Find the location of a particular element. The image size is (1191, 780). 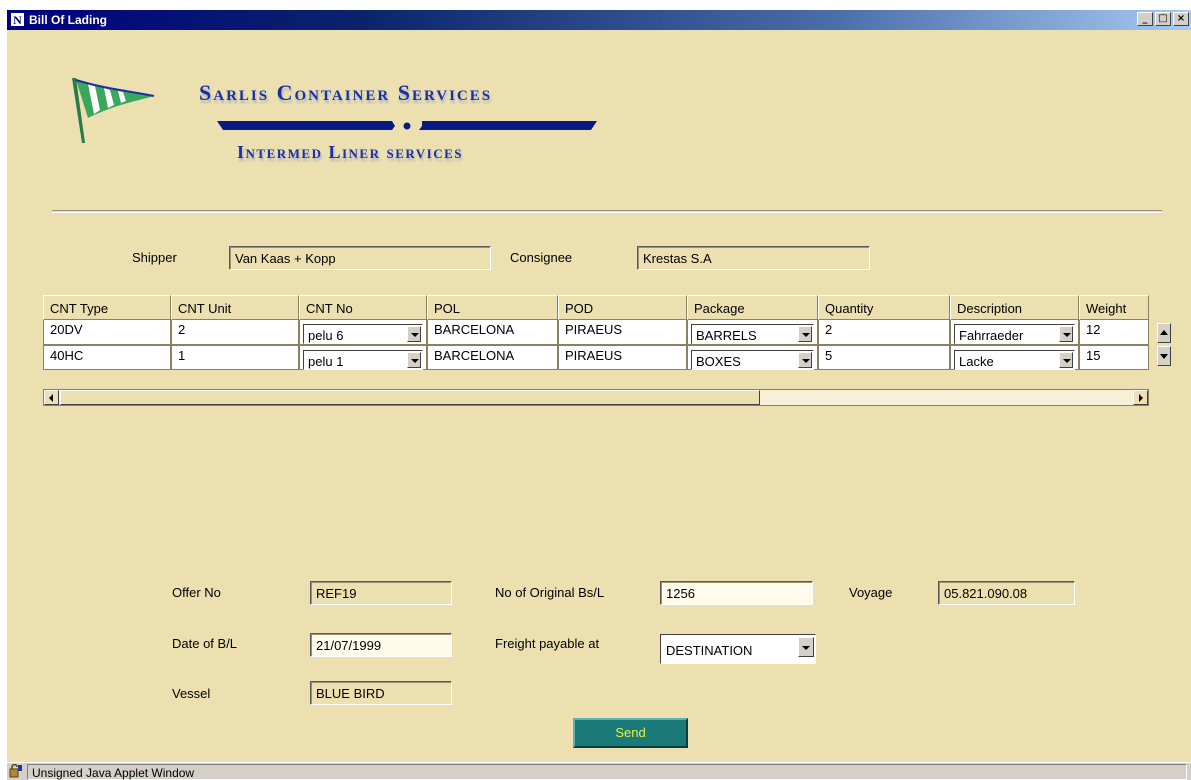

minimize-button: _ is located at coordinates (1145, 19).